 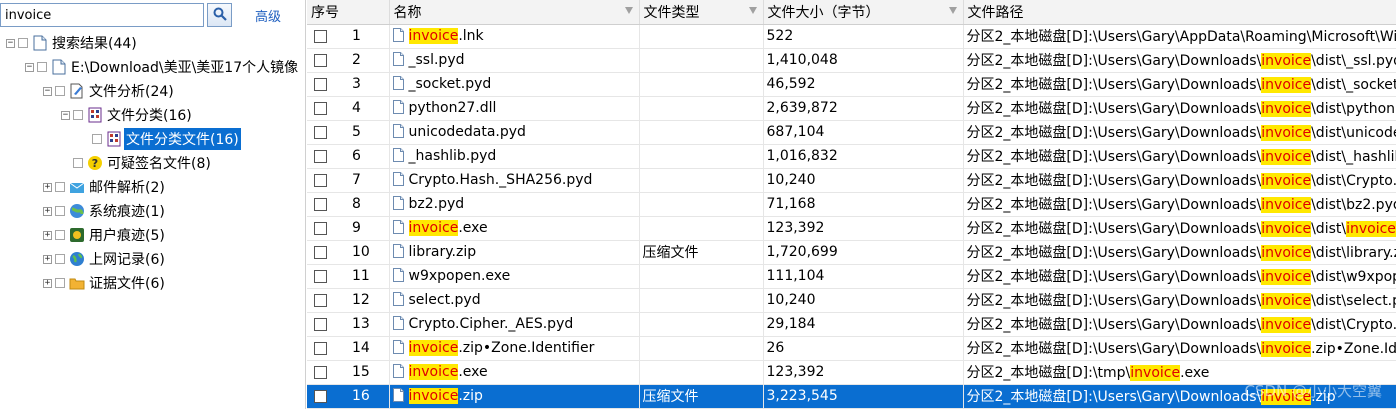 I want to click on tree-item: ? 可疑签名文件(8), so click(x=137, y=163).